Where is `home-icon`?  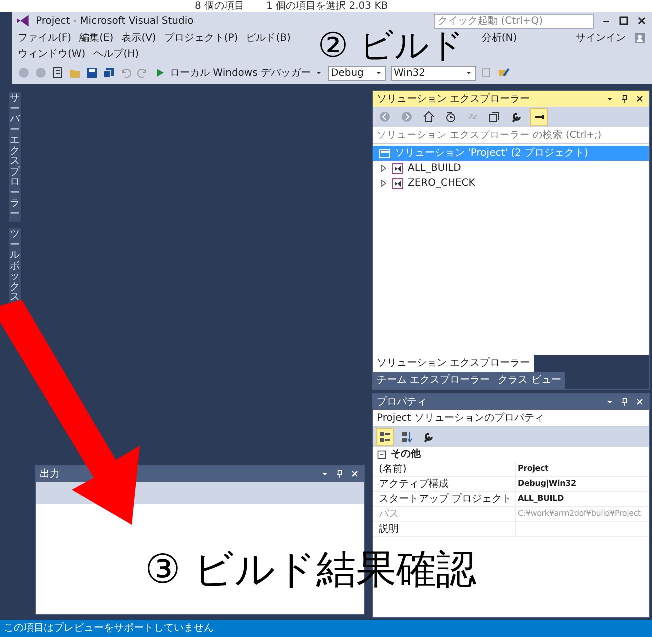
home-icon is located at coordinates (429, 117).